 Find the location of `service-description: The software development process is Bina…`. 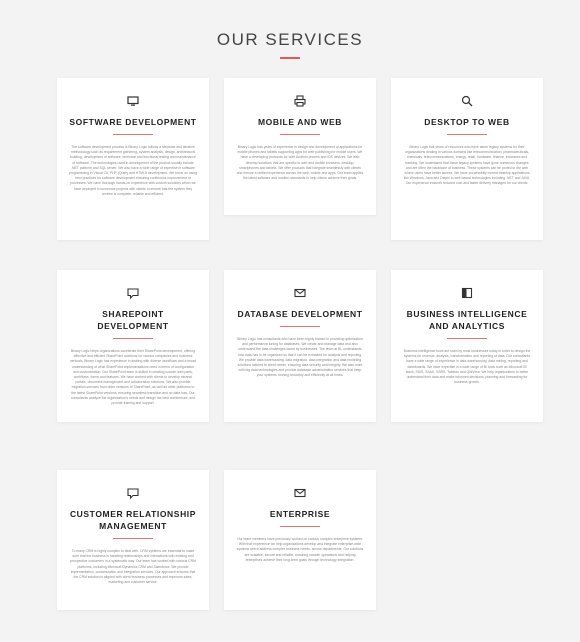

service-description: The software development process is Bina… is located at coordinates (133, 170).